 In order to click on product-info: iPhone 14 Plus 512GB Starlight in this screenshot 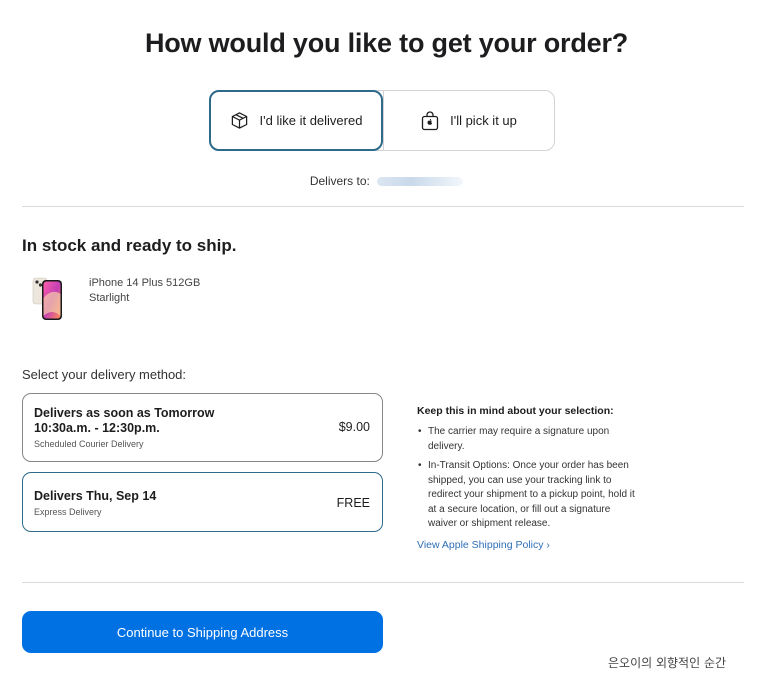, I will do `click(144, 291)`.